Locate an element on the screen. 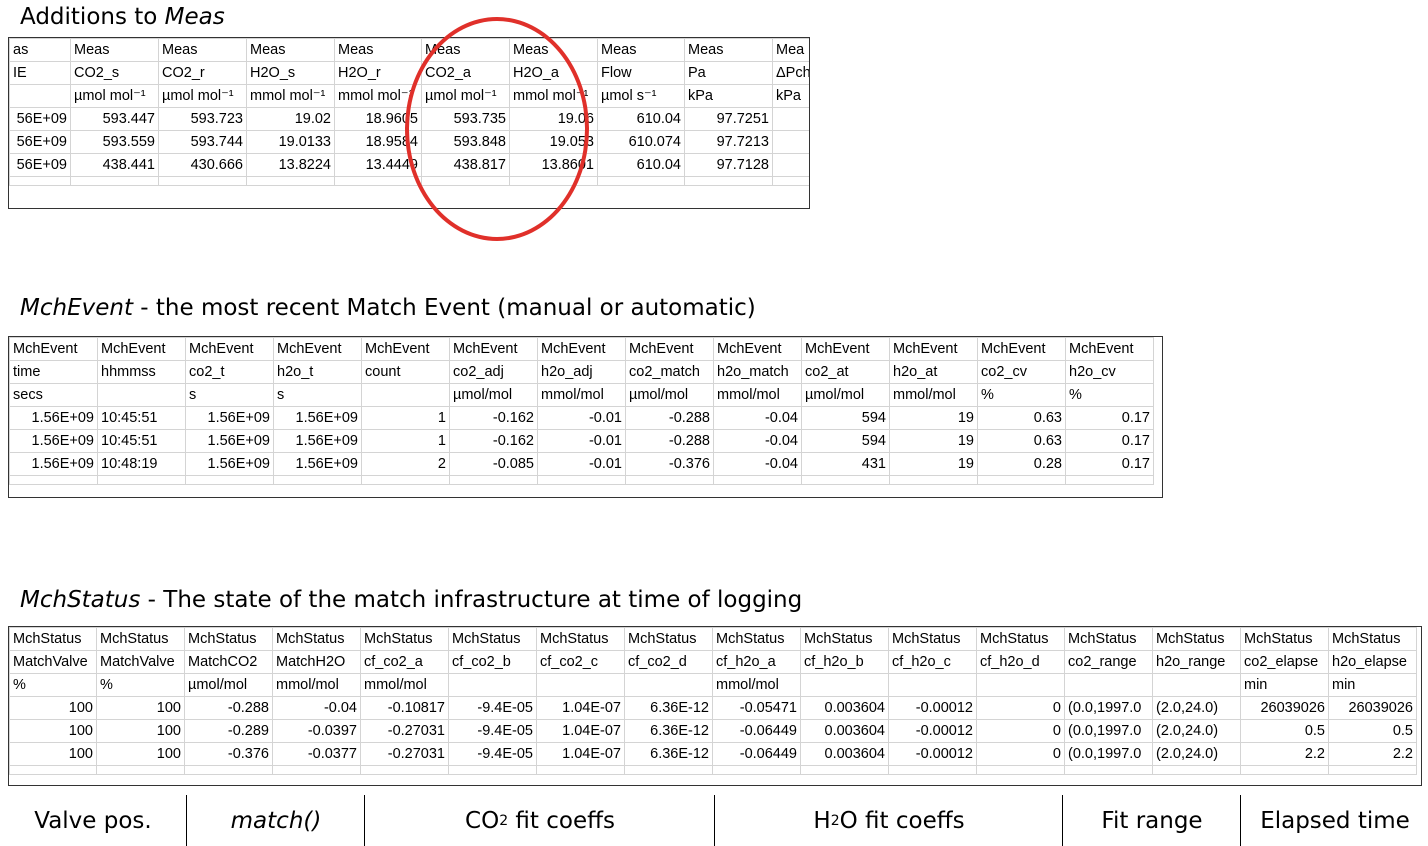 This screenshot has height=846, width=1428. table-cell: 430.666 is located at coordinates (202, 165).